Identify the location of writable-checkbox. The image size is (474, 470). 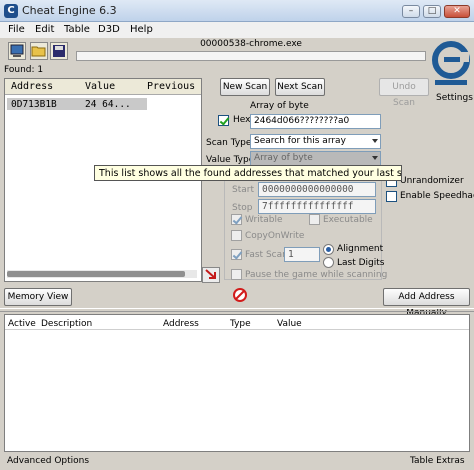
(236, 219).